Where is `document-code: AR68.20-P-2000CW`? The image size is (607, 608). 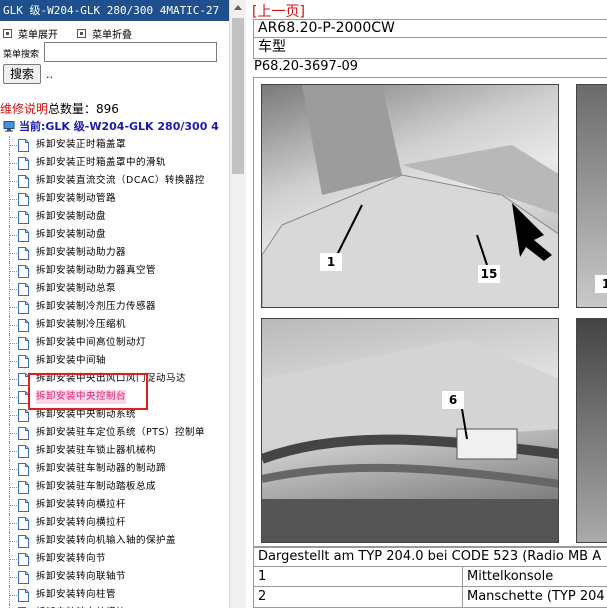
document-code: AR68.20-P-2000CW is located at coordinates (430, 28).